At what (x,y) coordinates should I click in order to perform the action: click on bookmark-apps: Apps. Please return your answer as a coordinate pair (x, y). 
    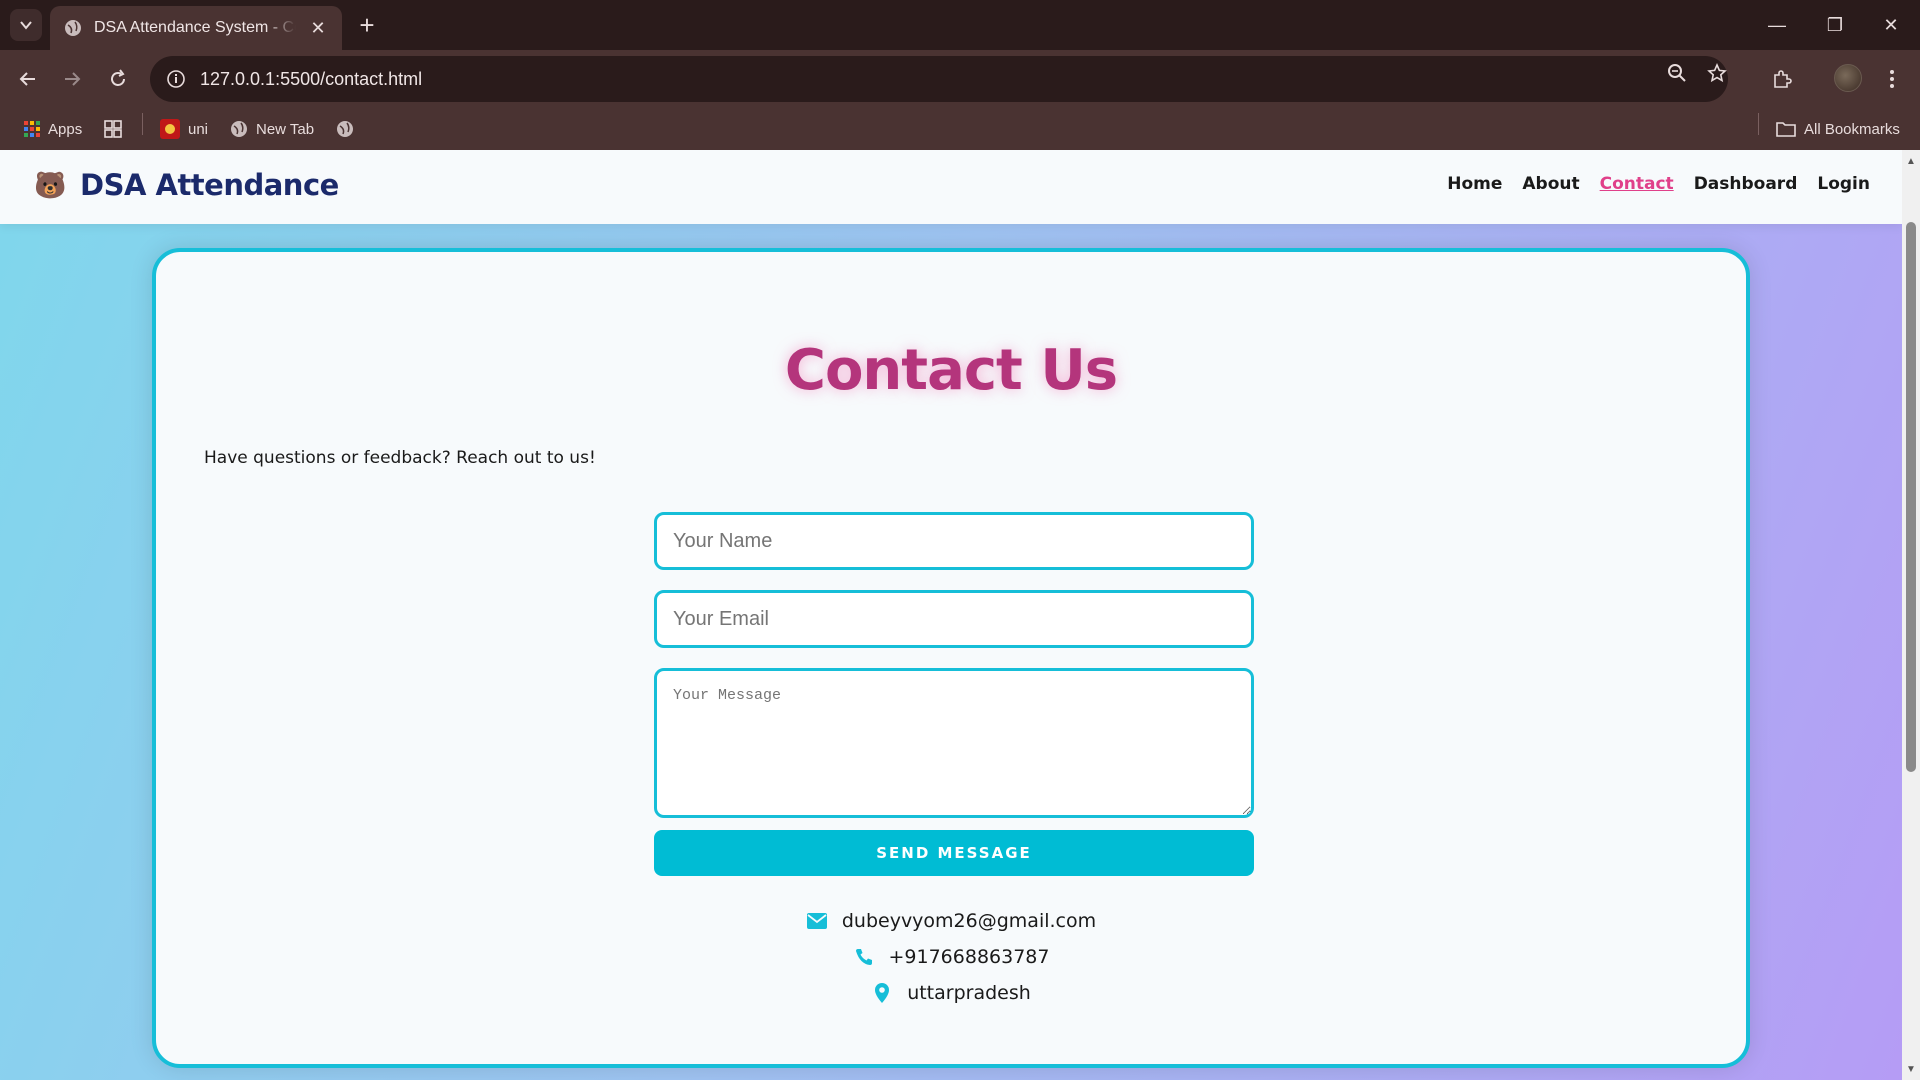
    Looking at the image, I should click on (53, 129).